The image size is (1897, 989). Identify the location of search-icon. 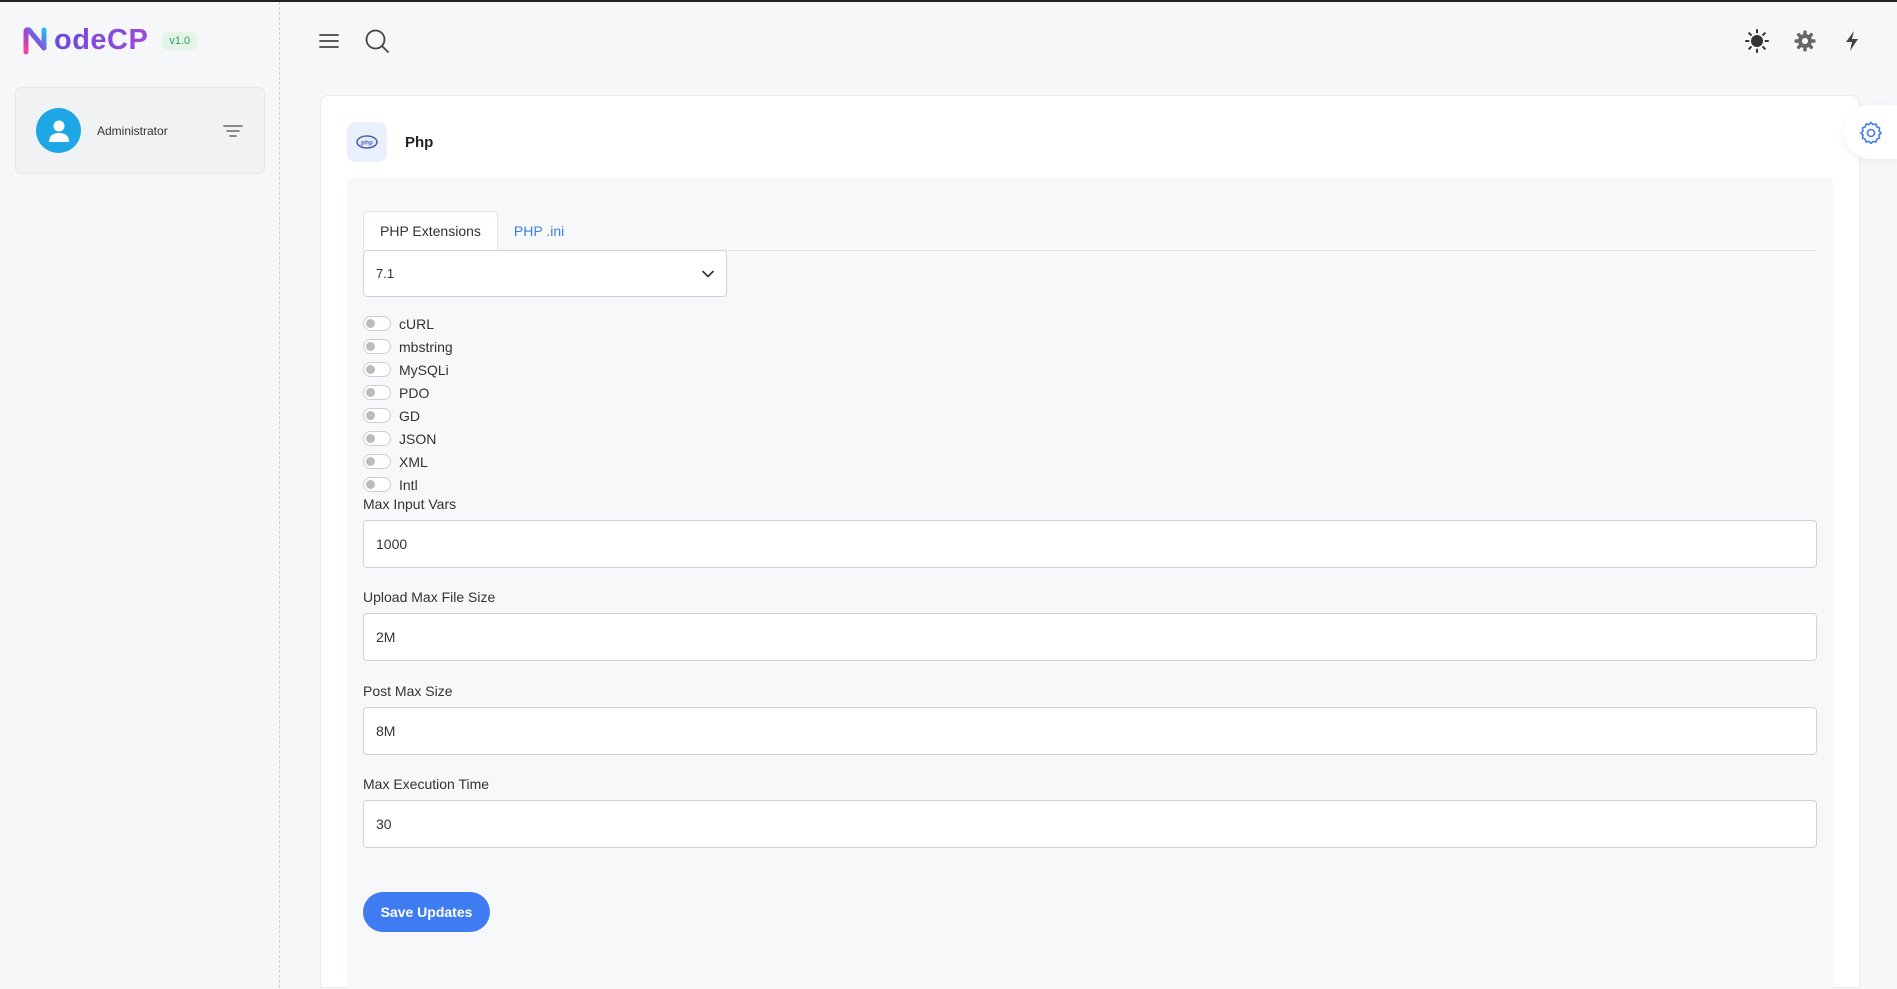
(377, 41).